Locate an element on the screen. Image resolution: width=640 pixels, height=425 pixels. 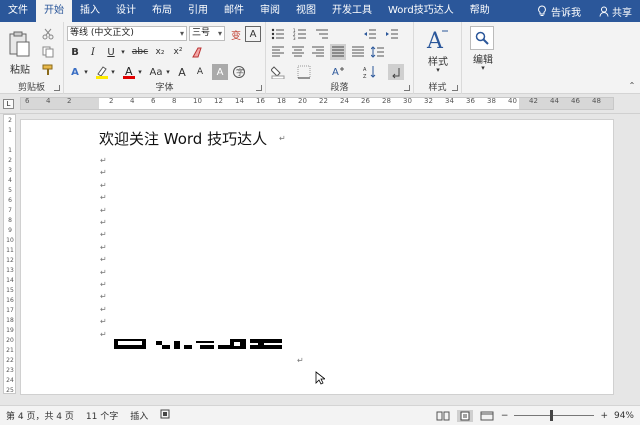
read-mode-icon is located at coordinates (443, 416).